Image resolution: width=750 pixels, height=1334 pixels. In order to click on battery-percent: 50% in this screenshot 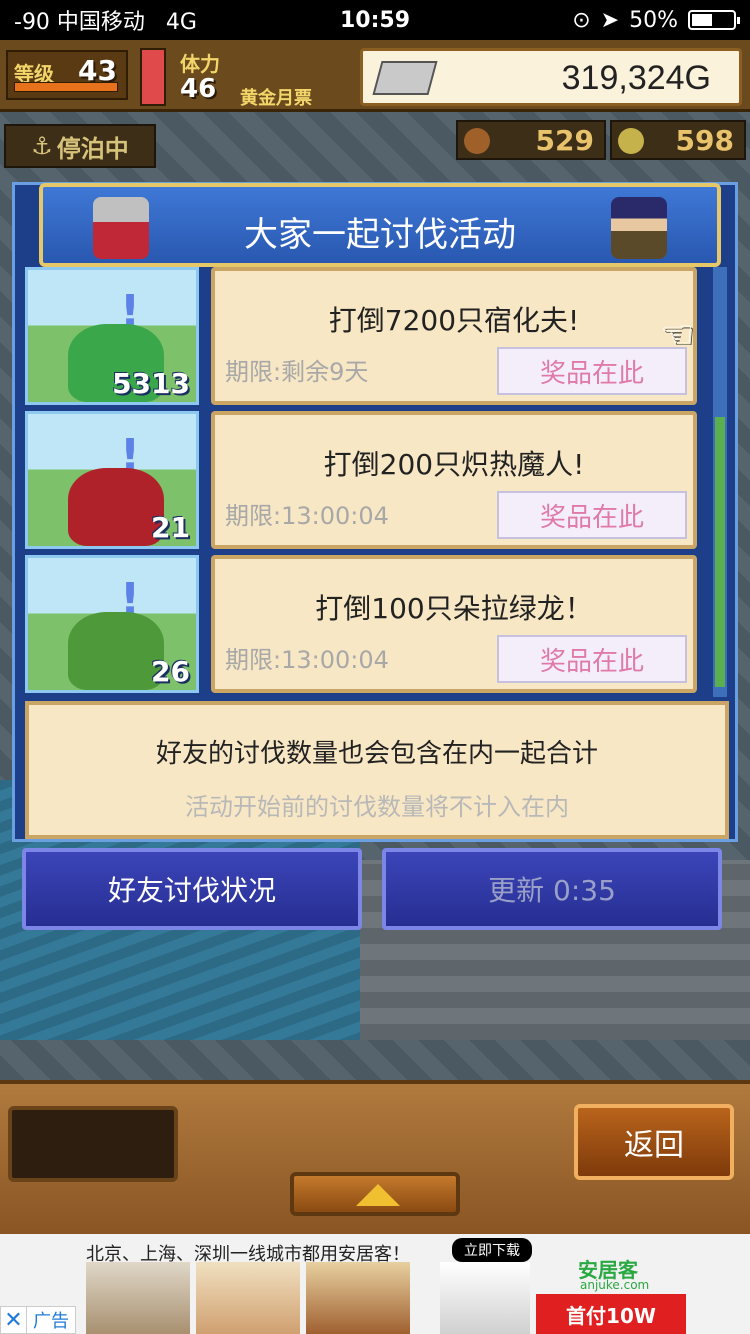, I will do `click(653, 20)`.